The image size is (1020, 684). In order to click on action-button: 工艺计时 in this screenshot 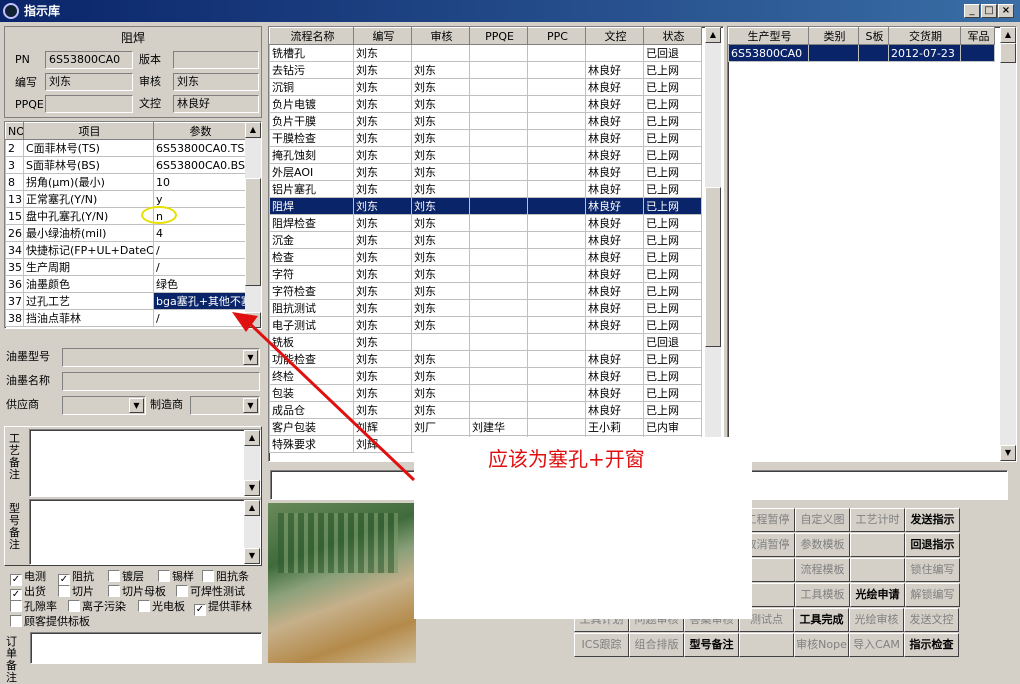, I will do `click(877, 520)`.